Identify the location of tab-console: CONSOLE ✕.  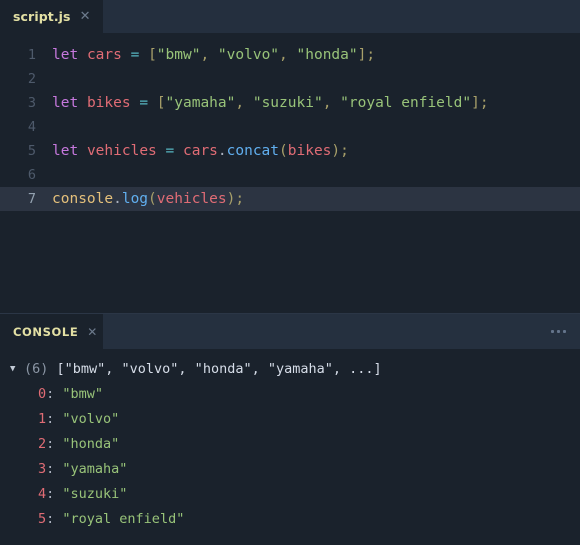
(51, 331).